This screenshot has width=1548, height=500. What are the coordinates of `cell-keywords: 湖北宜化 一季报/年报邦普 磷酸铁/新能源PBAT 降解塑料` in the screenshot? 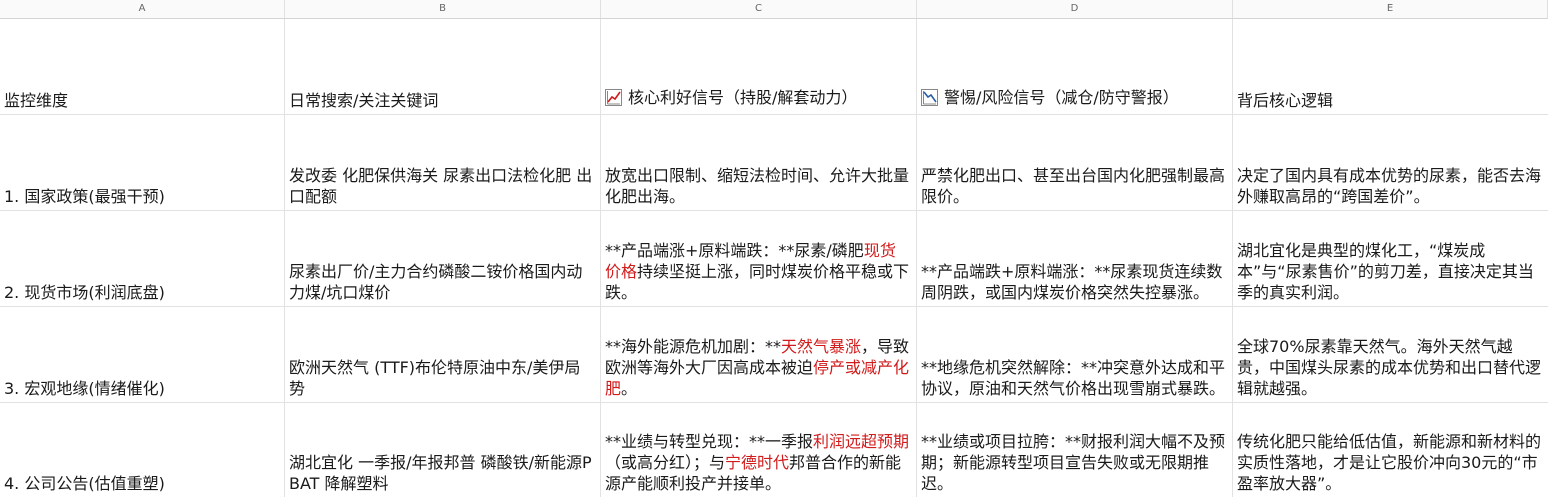 It's located at (443, 450).